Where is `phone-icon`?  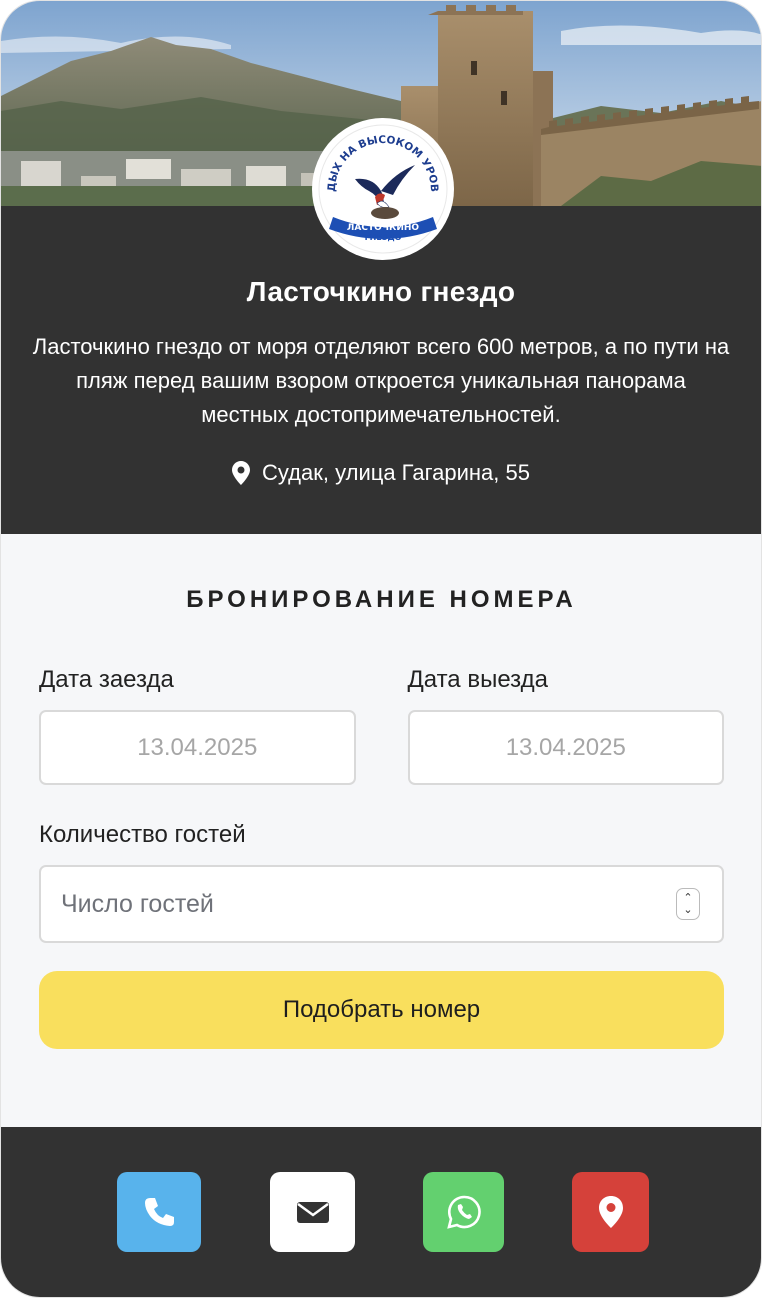 phone-icon is located at coordinates (159, 1212).